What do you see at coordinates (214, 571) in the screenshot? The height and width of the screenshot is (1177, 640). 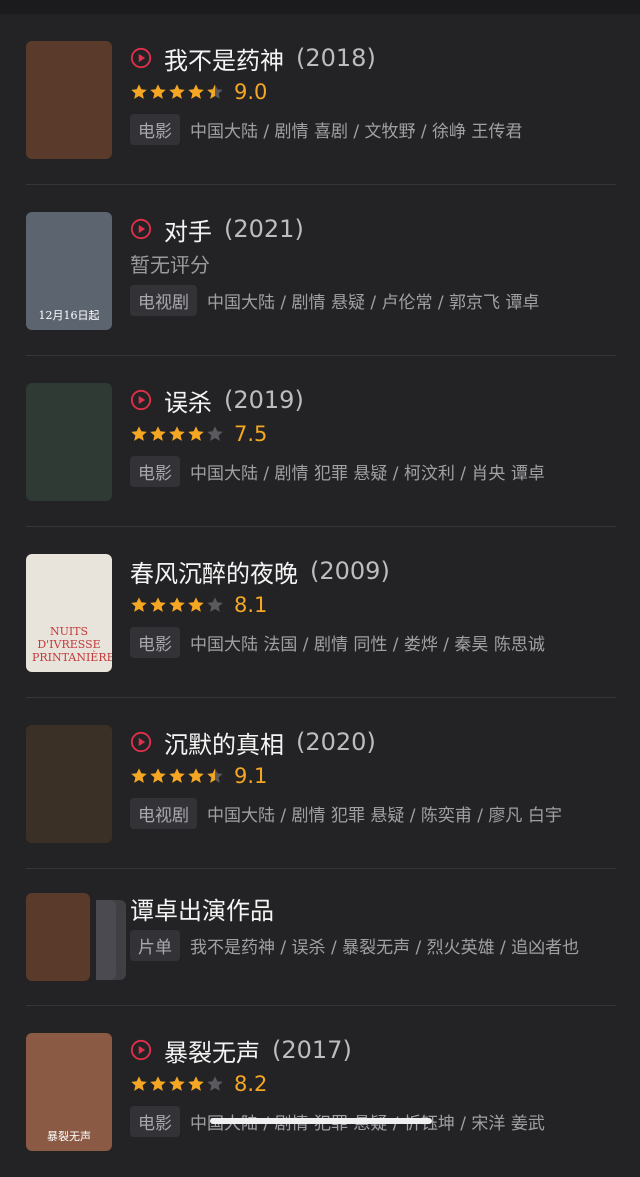 I see `item-title: 春风沉醉的夜晚` at bounding box center [214, 571].